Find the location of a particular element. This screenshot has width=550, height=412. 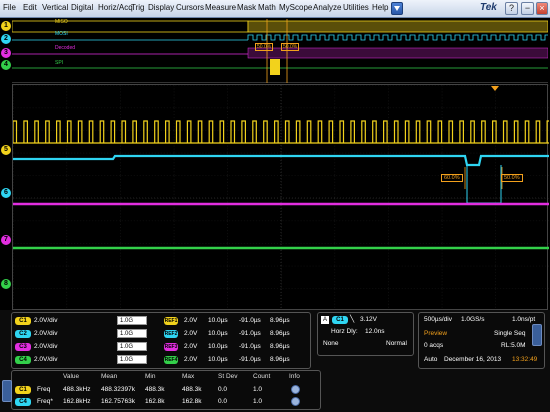

resolution: 1.0ns/pt is located at coordinates (524, 319).